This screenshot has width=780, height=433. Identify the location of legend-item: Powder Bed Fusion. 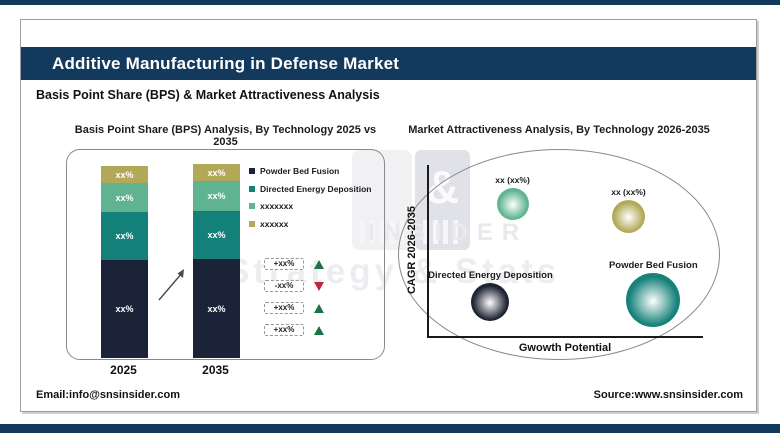
(310, 171).